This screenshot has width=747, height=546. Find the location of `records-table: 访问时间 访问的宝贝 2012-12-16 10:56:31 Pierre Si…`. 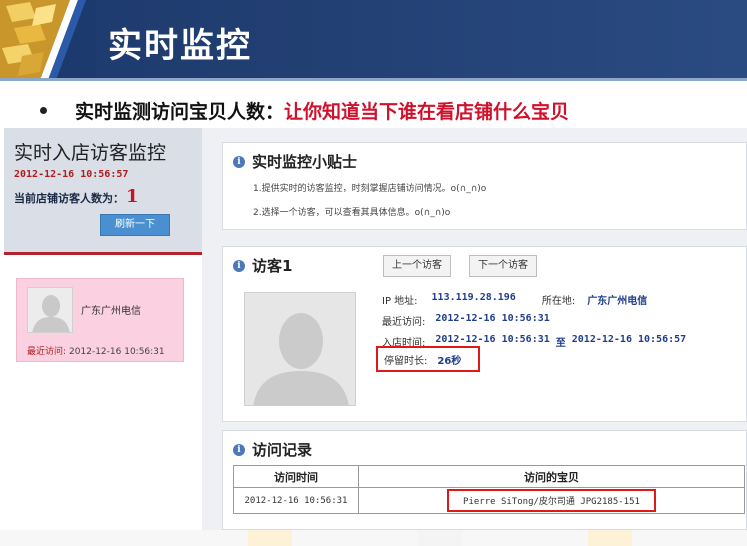

records-table: 访问时间 访问的宝贝 2012-12-16 10:56:31 Pierre Si… is located at coordinates (489, 489).